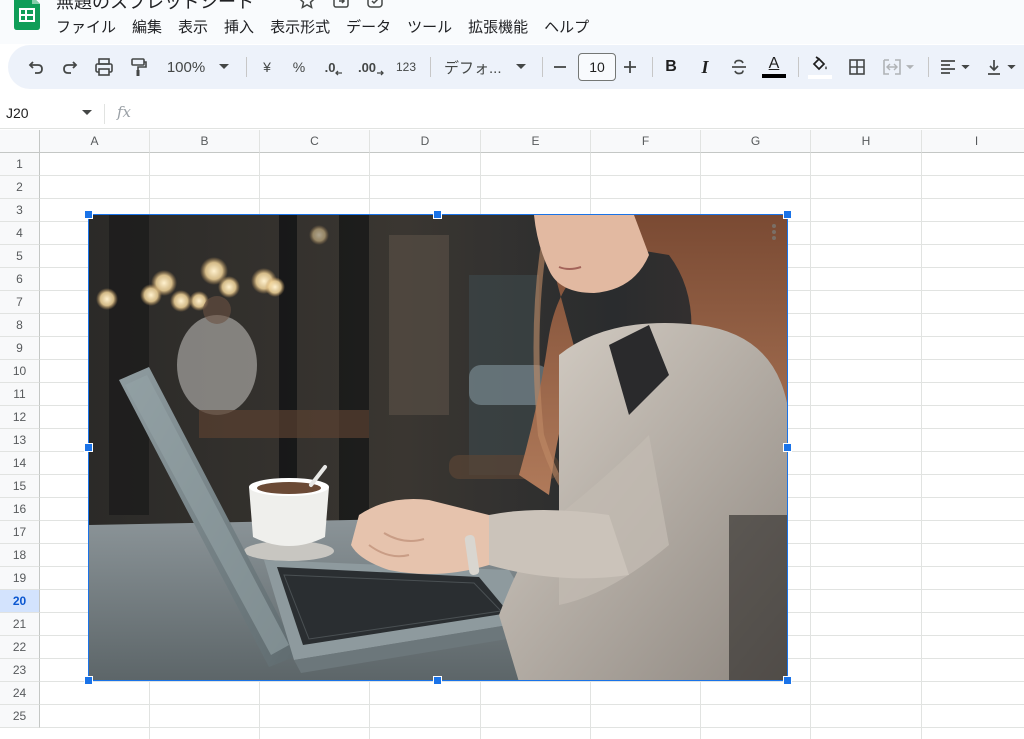 The image size is (1024, 739). Describe the element at coordinates (406, 67) in the screenshot. I see `more-formats-button: 123` at that location.